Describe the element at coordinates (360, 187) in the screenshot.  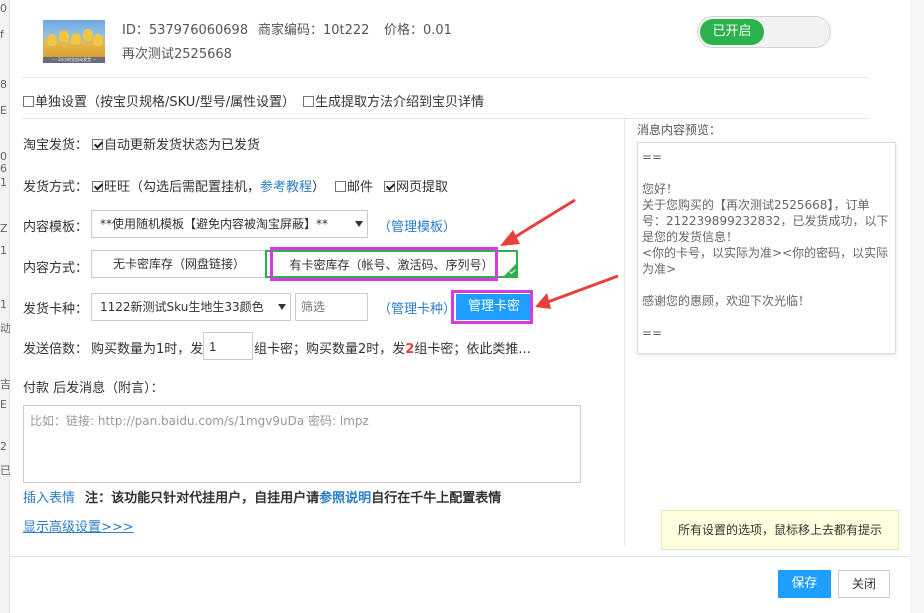
I see `email-label: 邮件` at that location.